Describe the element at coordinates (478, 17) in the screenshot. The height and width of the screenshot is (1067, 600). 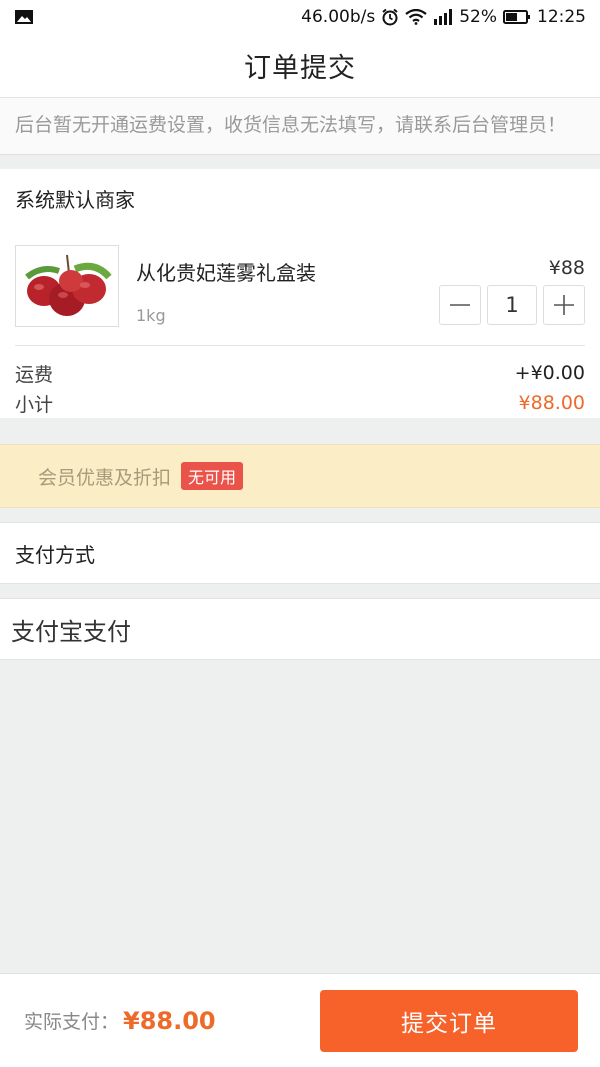
I see `battery-percent: 52%` at that location.